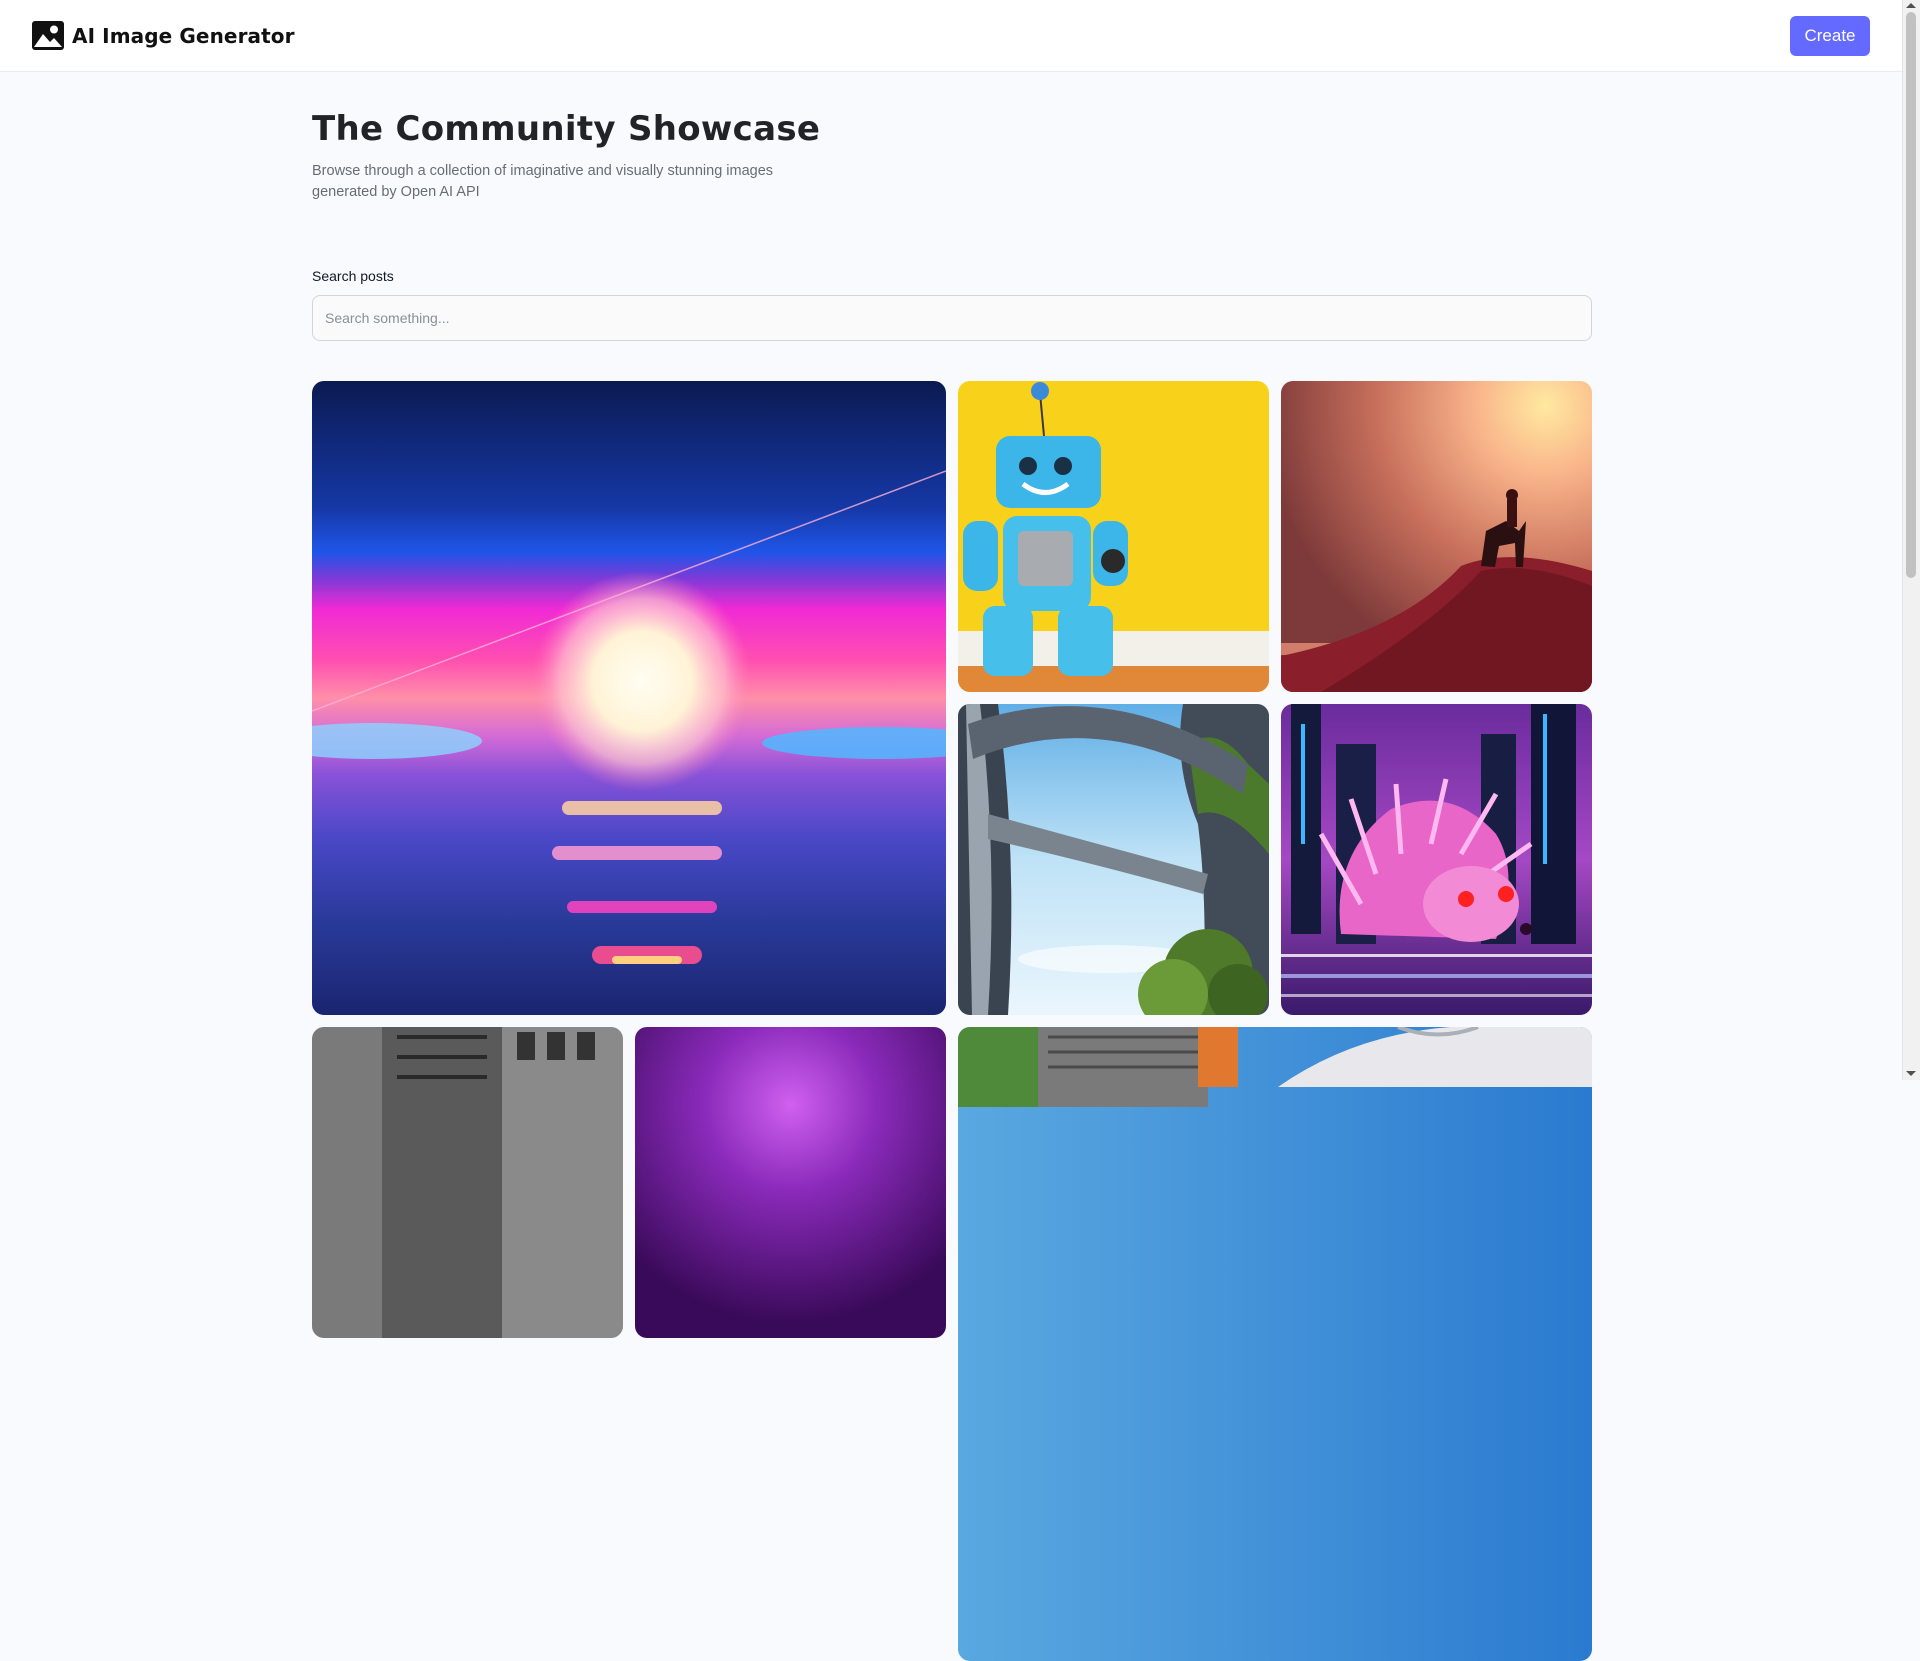 The height and width of the screenshot is (1661, 1920). I want to click on gallery-card-purple-glow, so click(790, 1182).